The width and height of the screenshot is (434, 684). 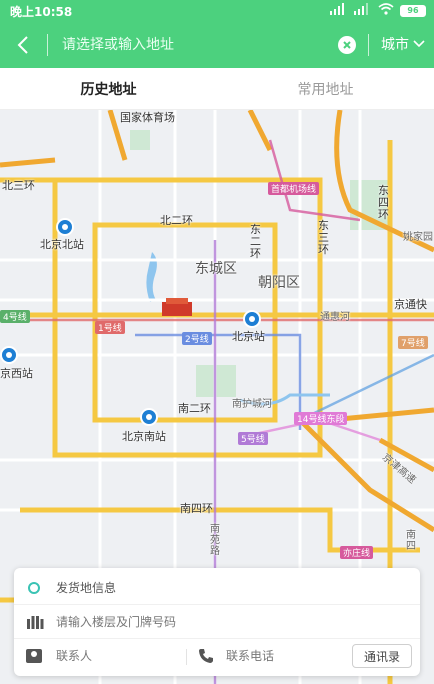 What do you see at coordinates (216, 269) in the screenshot?
I see `map-label-dongcheng: 东城区` at bounding box center [216, 269].